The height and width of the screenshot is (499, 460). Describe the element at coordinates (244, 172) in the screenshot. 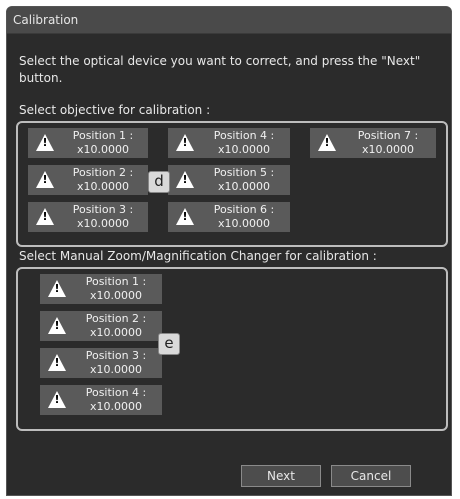

I see `position-name: Position 5 :` at that location.